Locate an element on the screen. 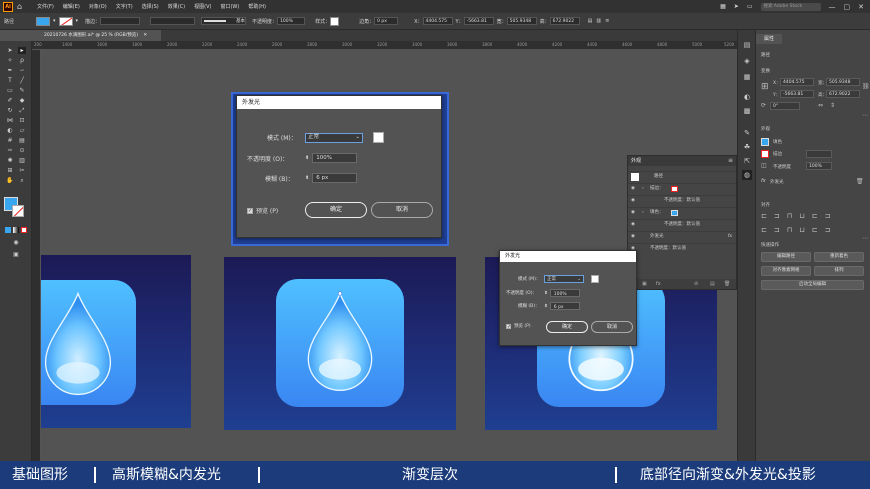 This screenshot has width=870, height=489. link-icon: ⛓ is located at coordinates (866, 86).